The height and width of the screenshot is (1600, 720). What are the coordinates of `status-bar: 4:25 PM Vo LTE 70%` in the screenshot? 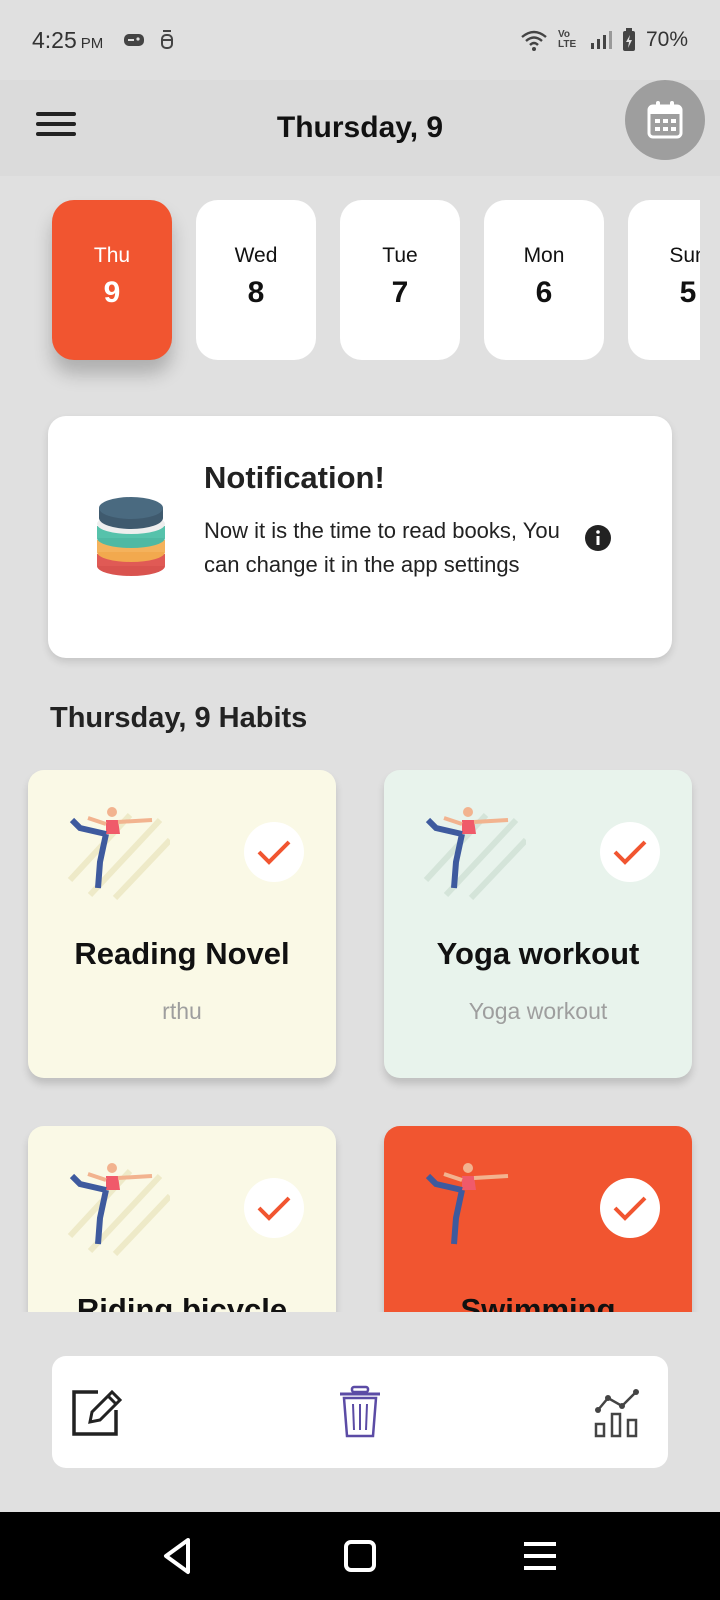 It's located at (360, 40).